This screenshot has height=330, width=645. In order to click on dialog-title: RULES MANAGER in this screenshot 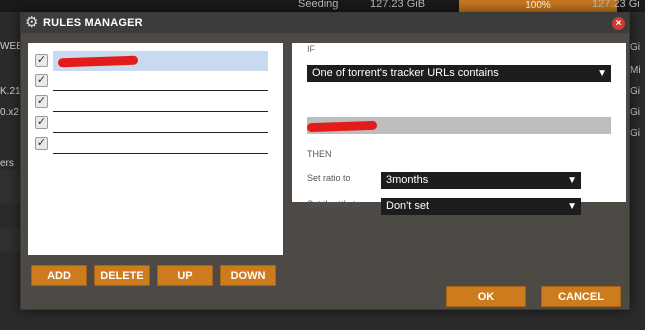, I will do `click(93, 23)`.